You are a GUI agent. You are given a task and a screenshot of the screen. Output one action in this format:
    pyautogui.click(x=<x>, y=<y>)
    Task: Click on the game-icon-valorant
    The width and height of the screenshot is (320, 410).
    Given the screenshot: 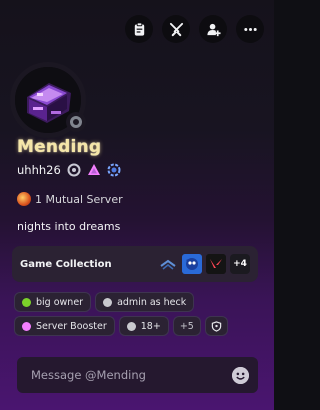 What is the action you would take?
    pyautogui.click(x=216, y=264)
    